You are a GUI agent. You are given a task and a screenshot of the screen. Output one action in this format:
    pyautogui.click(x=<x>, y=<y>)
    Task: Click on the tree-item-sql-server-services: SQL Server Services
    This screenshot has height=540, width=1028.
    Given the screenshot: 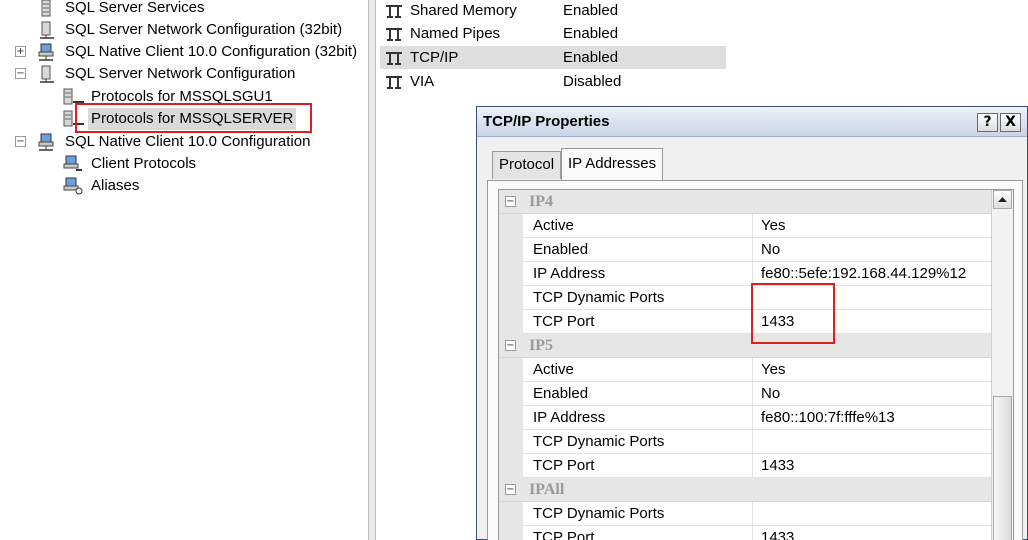 What is the action you would take?
    pyautogui.click(x=180, y=9)
    